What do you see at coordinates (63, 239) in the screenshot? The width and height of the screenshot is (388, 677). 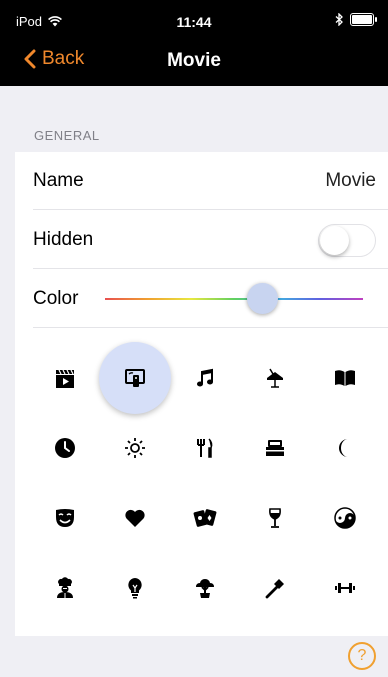 I see `hidden-label: Hidden` at bounding box center [63, 239].